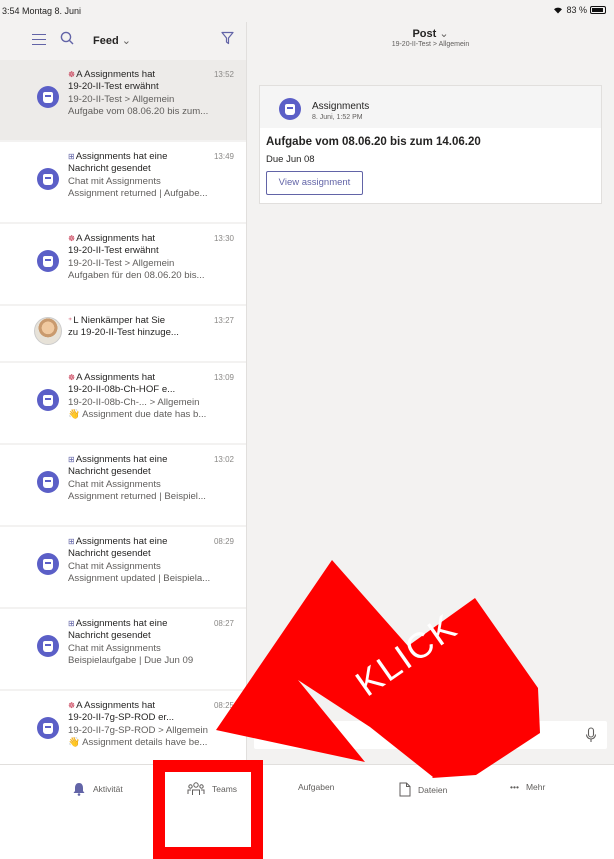 The width and height of the screenshot is (614, 859). What do you see at coordinates (223, 623) in the screenshot?
I see `feed-item-time: 08:27` at bounding box center [223, 623].